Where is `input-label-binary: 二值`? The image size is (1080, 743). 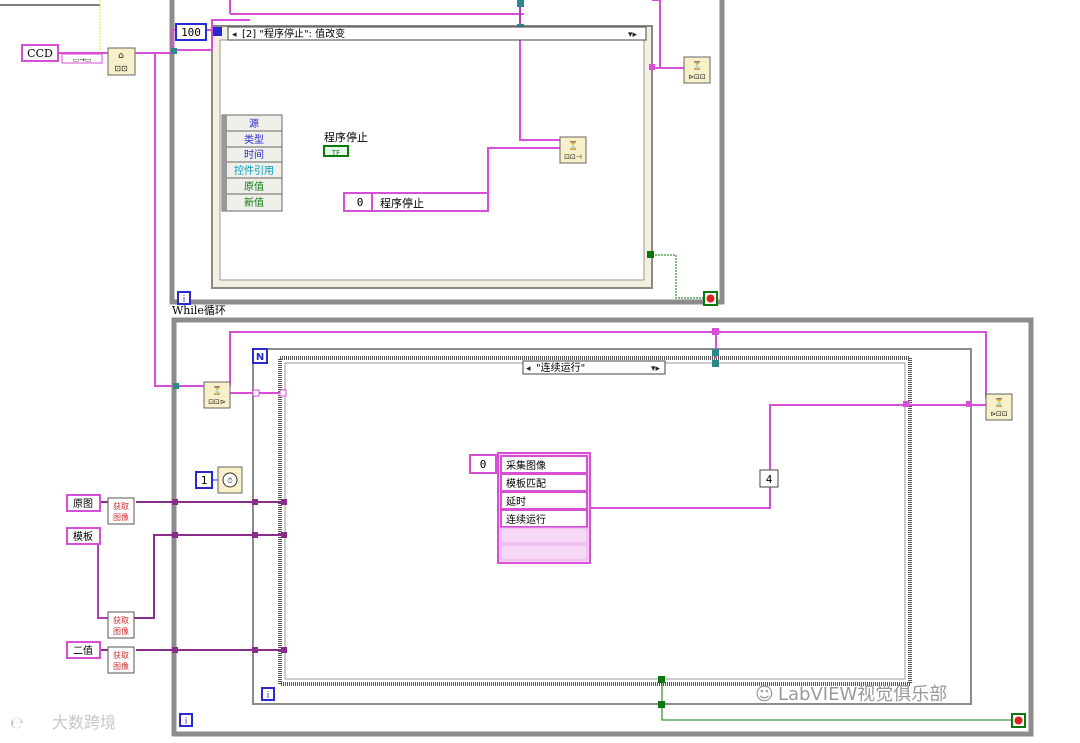
input-label-binary: 二值 is located at coordinates (83, 650).